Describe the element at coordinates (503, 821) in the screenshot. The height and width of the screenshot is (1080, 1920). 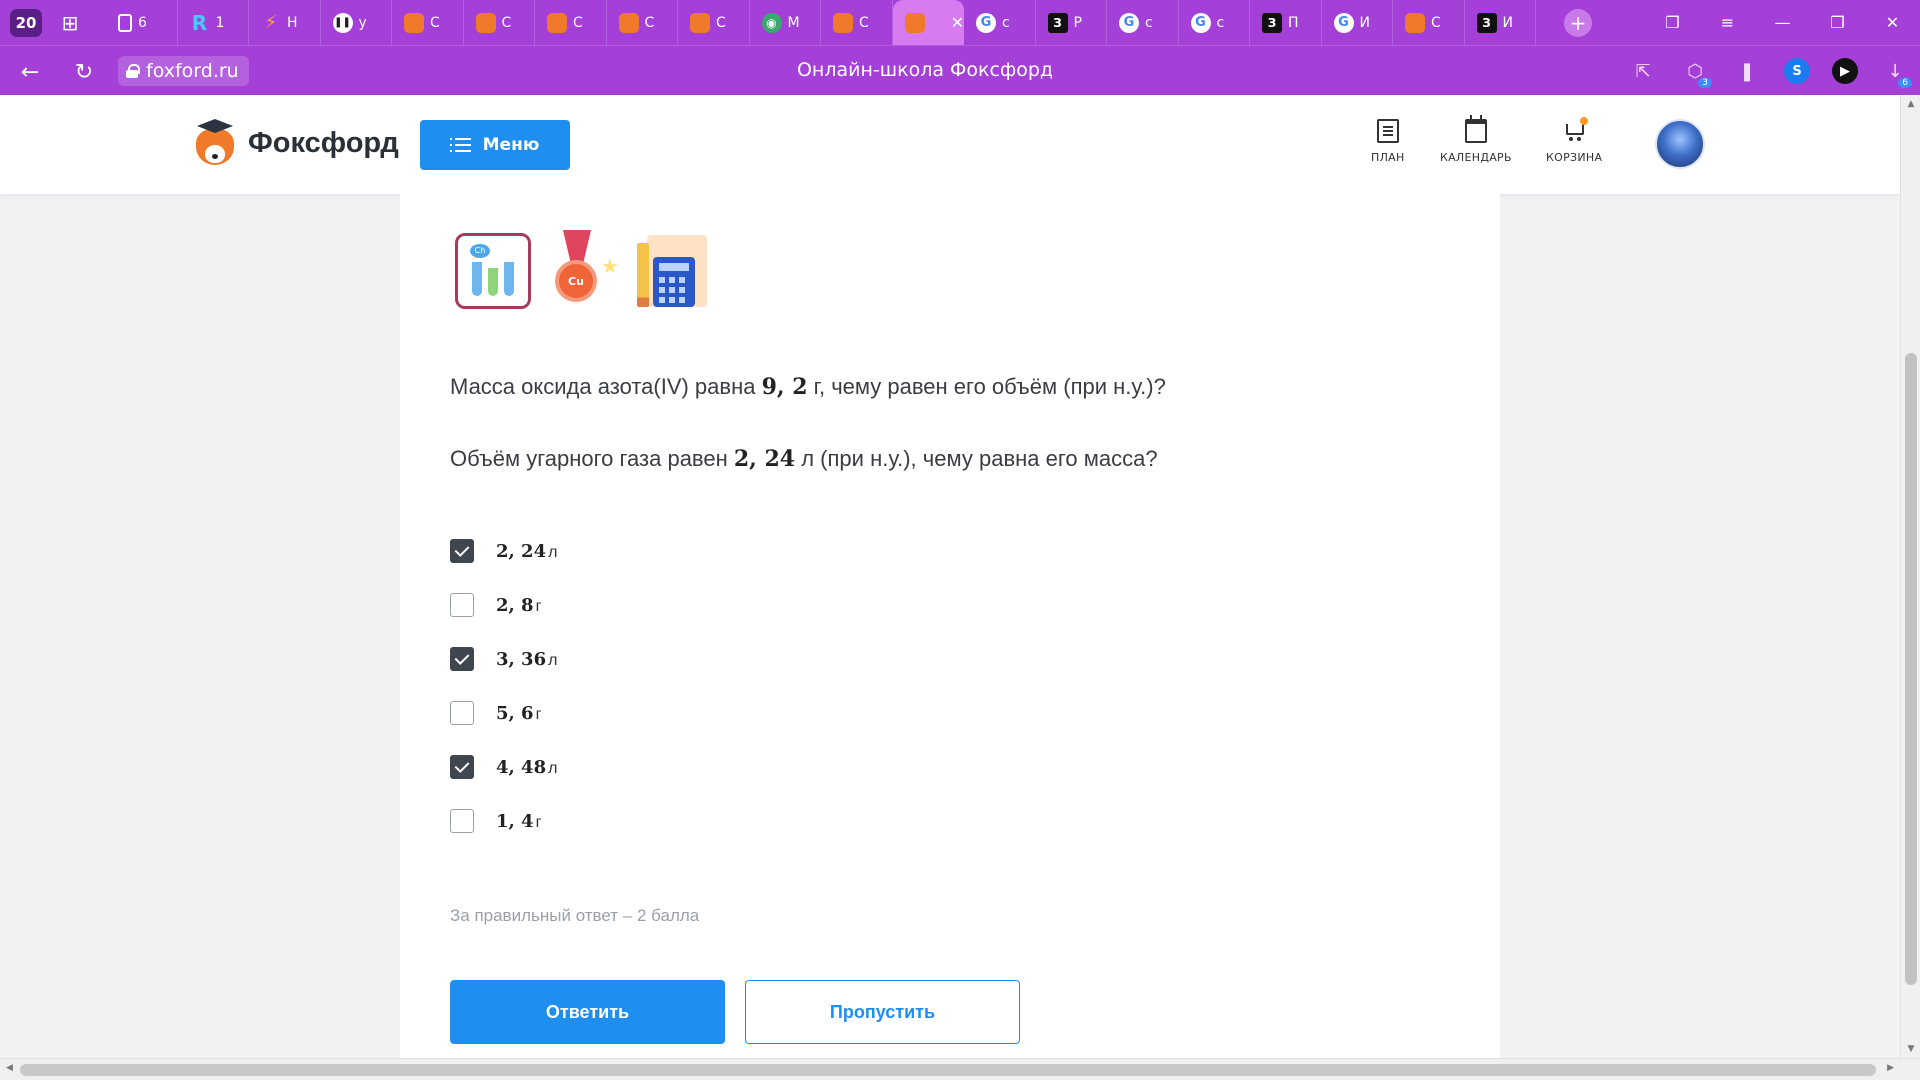
I see `answer-option: 1, 4г` at that location.